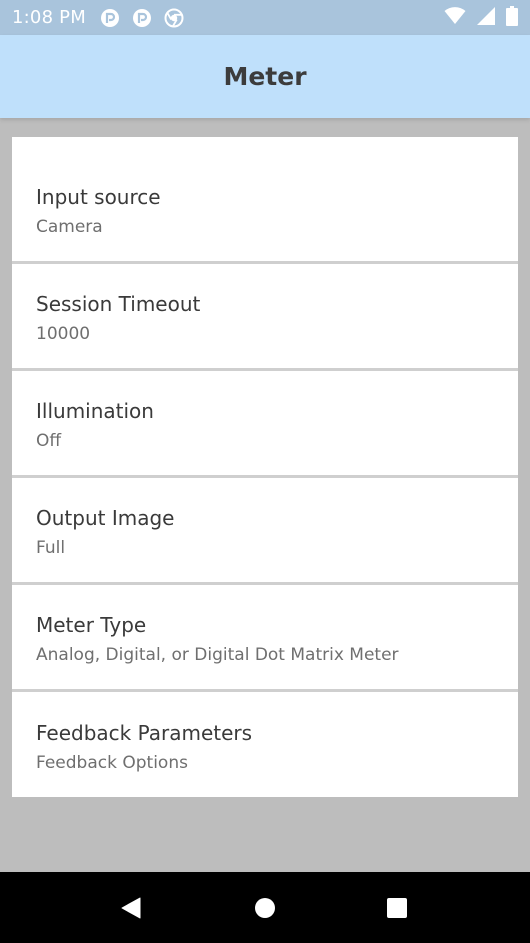  I want to click on chrome-icon, so click(174, 18).